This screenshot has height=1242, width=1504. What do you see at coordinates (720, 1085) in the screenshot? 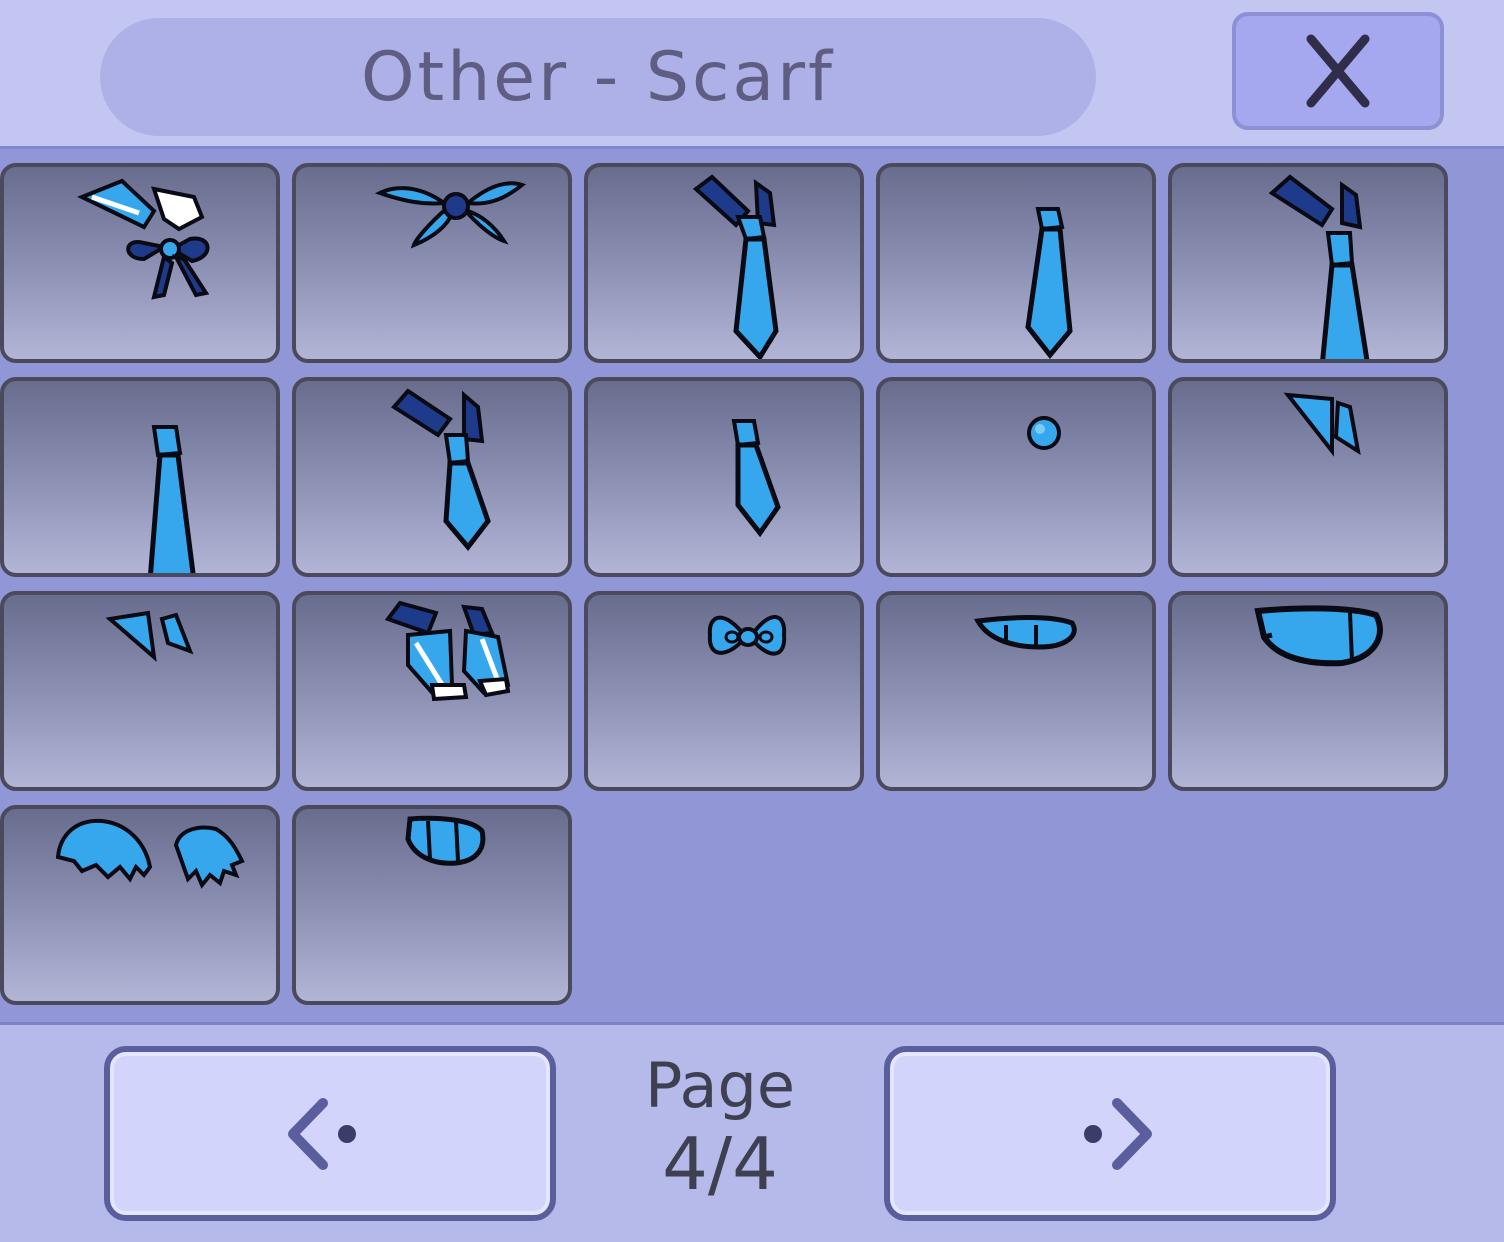
I see `page-label: Page` at bounding box center [720, 1085].